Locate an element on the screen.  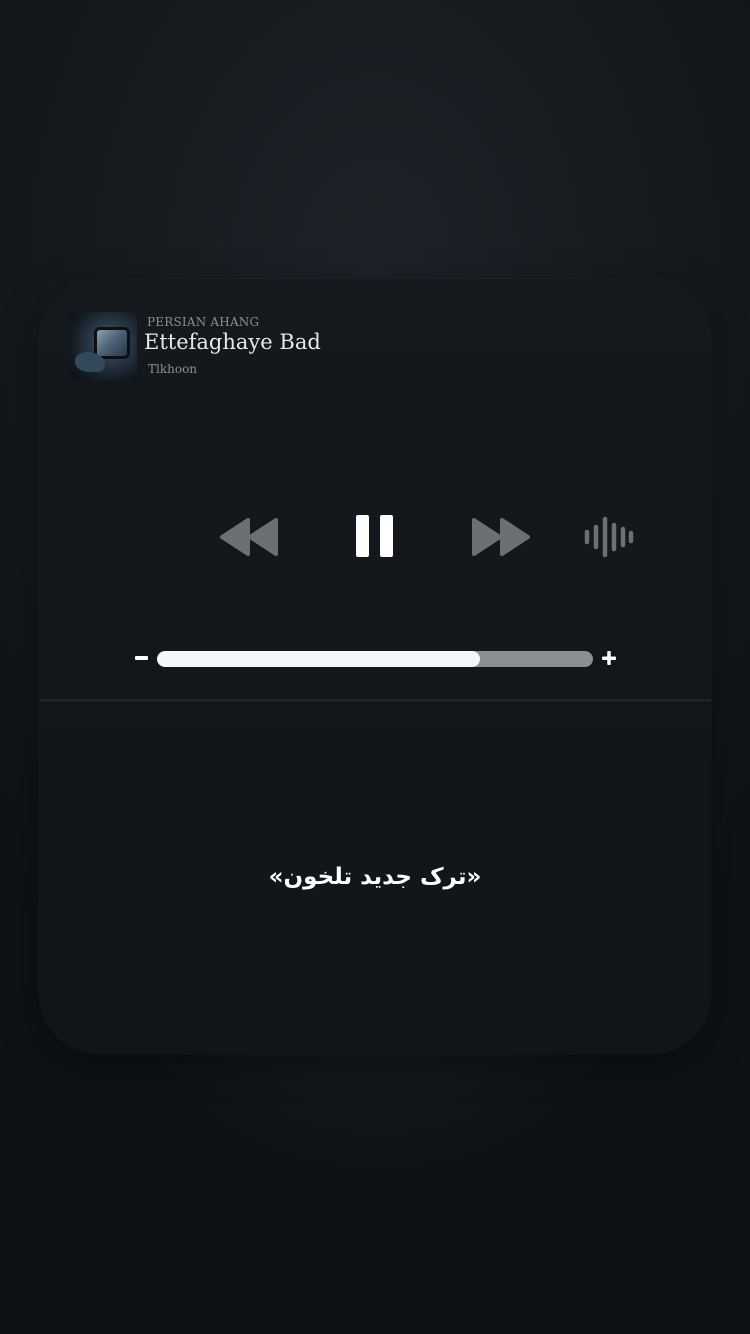
minus-icon is located at coordinates (141, 658).